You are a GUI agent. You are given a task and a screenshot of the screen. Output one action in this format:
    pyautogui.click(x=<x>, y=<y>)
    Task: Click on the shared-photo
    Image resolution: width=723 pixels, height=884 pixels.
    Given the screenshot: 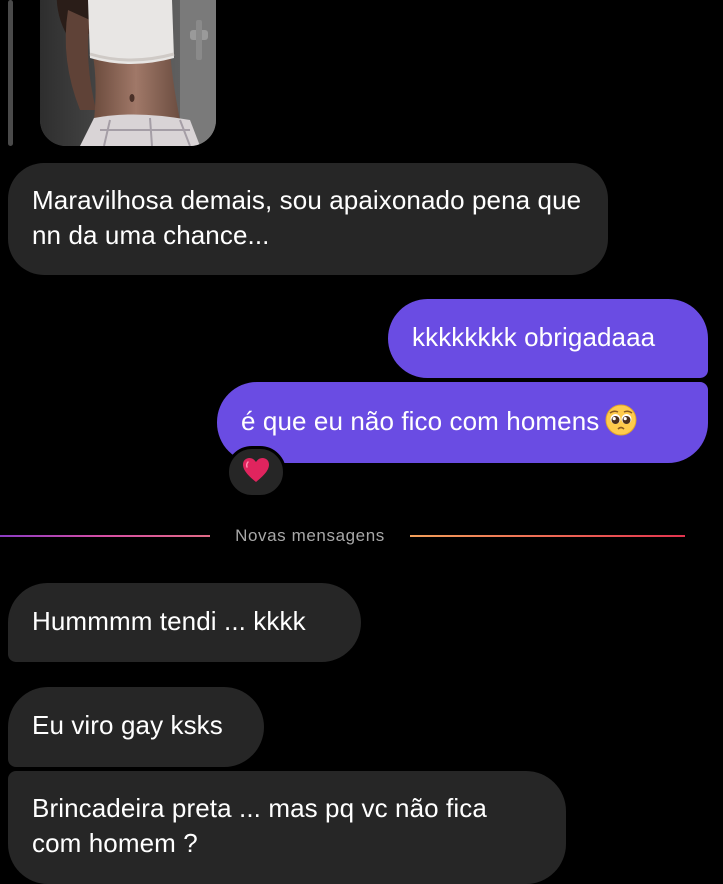 What is the action you would take?
    pyautogui.click(x=128, y=73)
    